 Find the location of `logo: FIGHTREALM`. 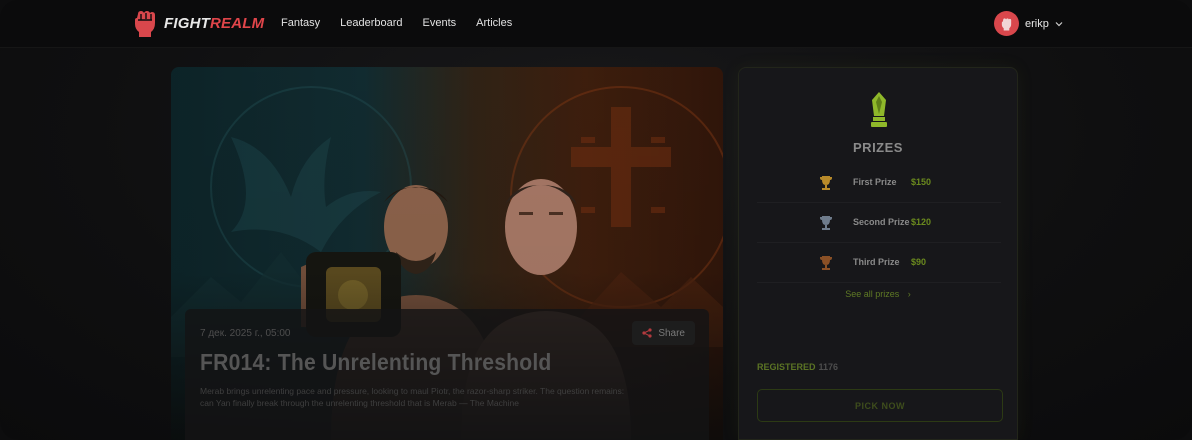

logo: FIGHTREALM is located at coordinates (197, 23).